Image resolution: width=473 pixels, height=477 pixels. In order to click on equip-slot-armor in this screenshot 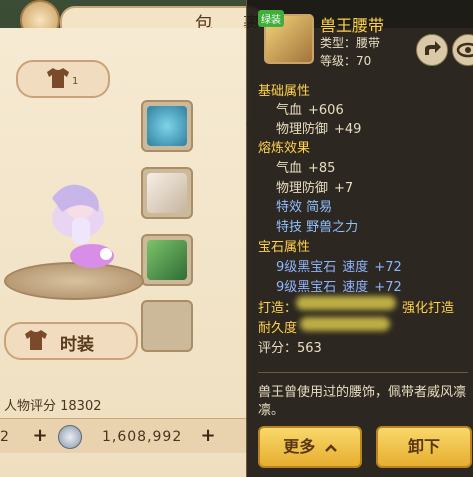, I will do `click(167, 193)`.